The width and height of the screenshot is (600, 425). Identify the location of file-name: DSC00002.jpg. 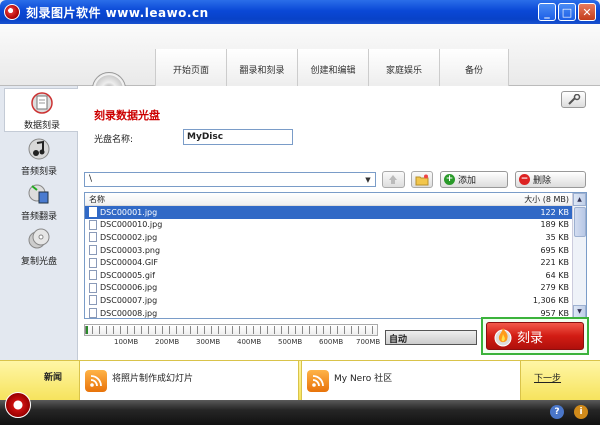
(129, 237).